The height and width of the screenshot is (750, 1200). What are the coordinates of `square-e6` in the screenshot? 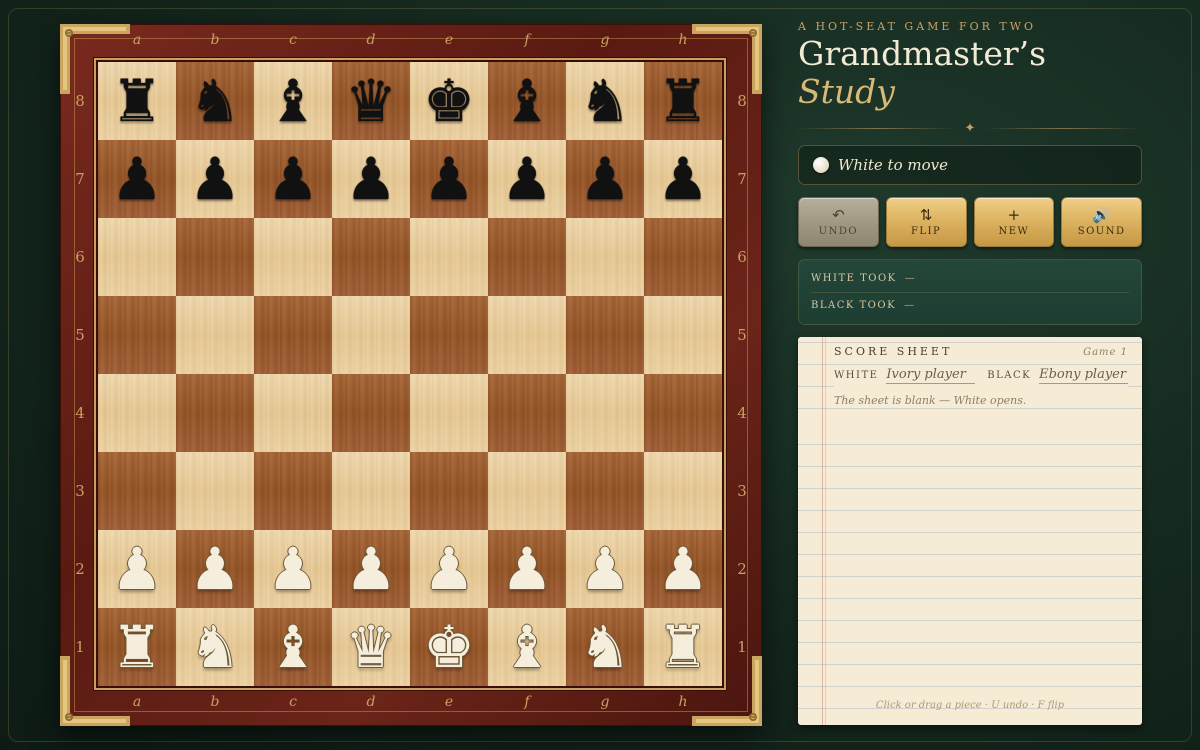 It's located at (449, 257).